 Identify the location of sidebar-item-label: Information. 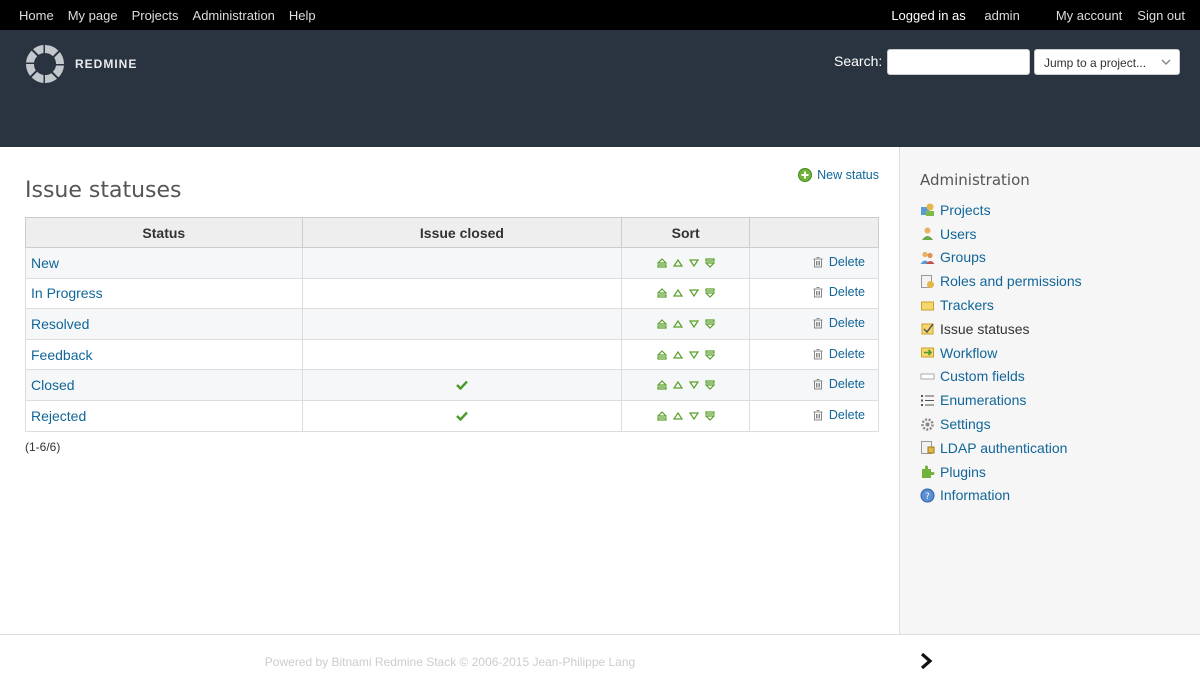
(975, 495).